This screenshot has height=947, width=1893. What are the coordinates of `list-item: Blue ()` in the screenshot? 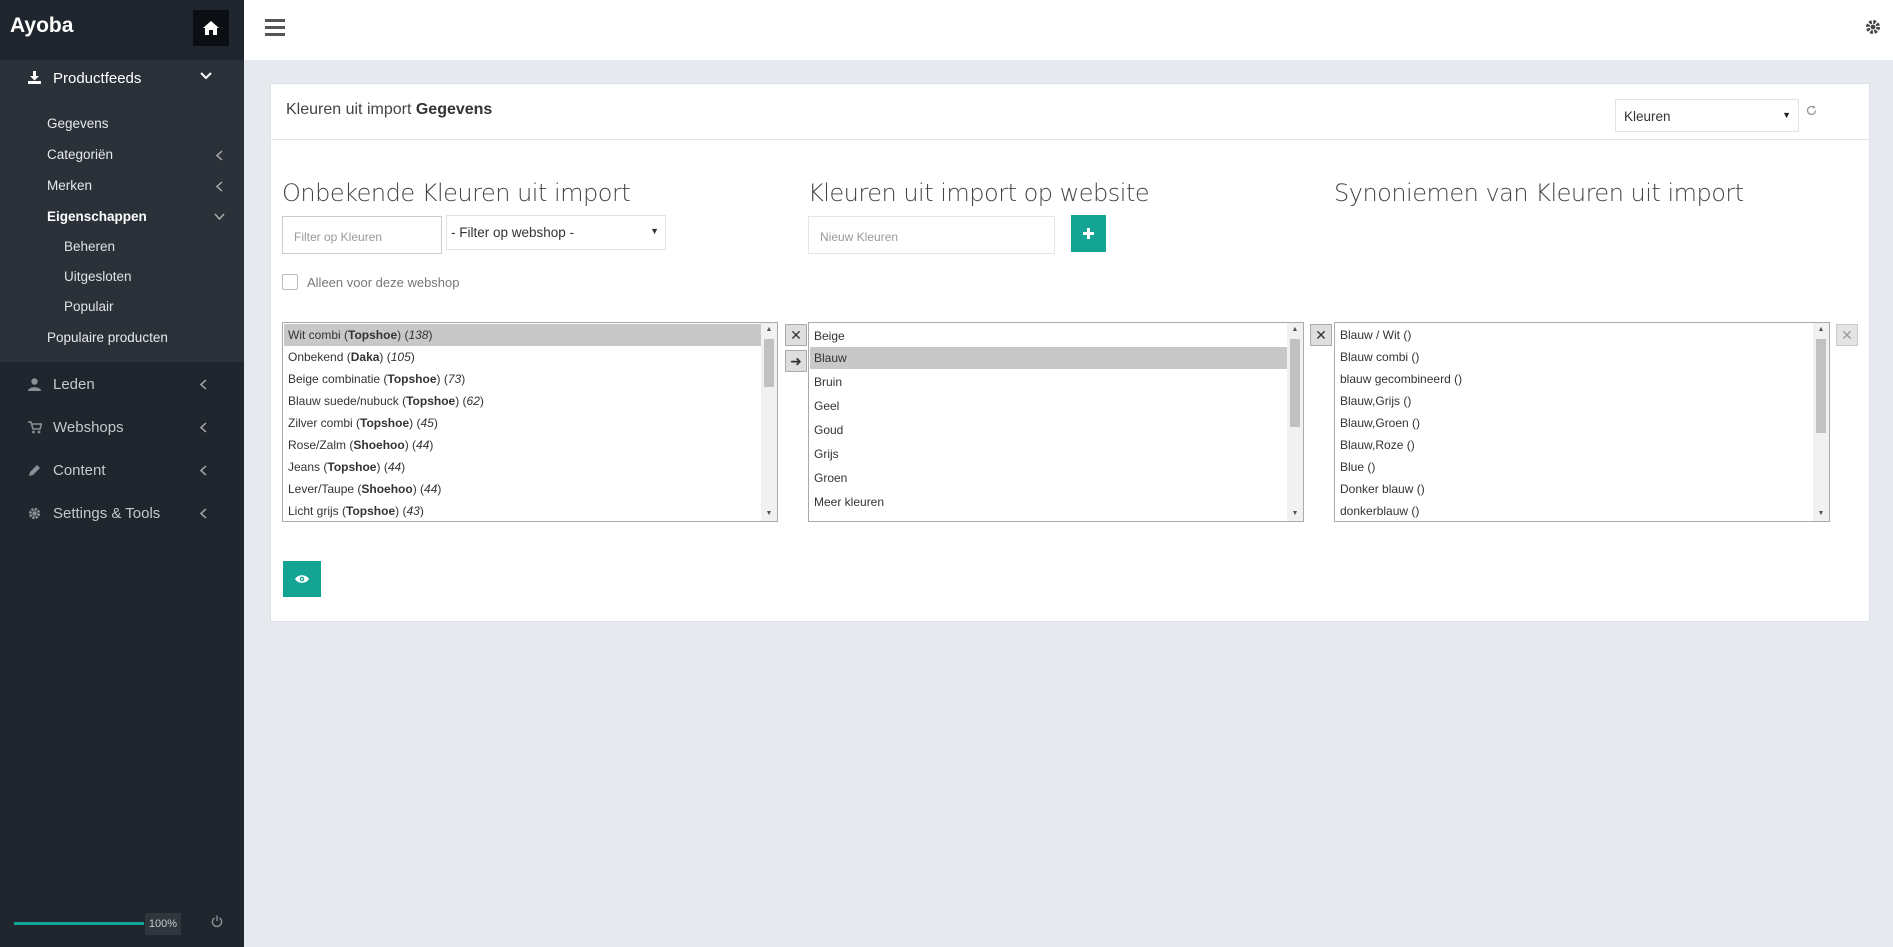 It's located at (1355, 467).